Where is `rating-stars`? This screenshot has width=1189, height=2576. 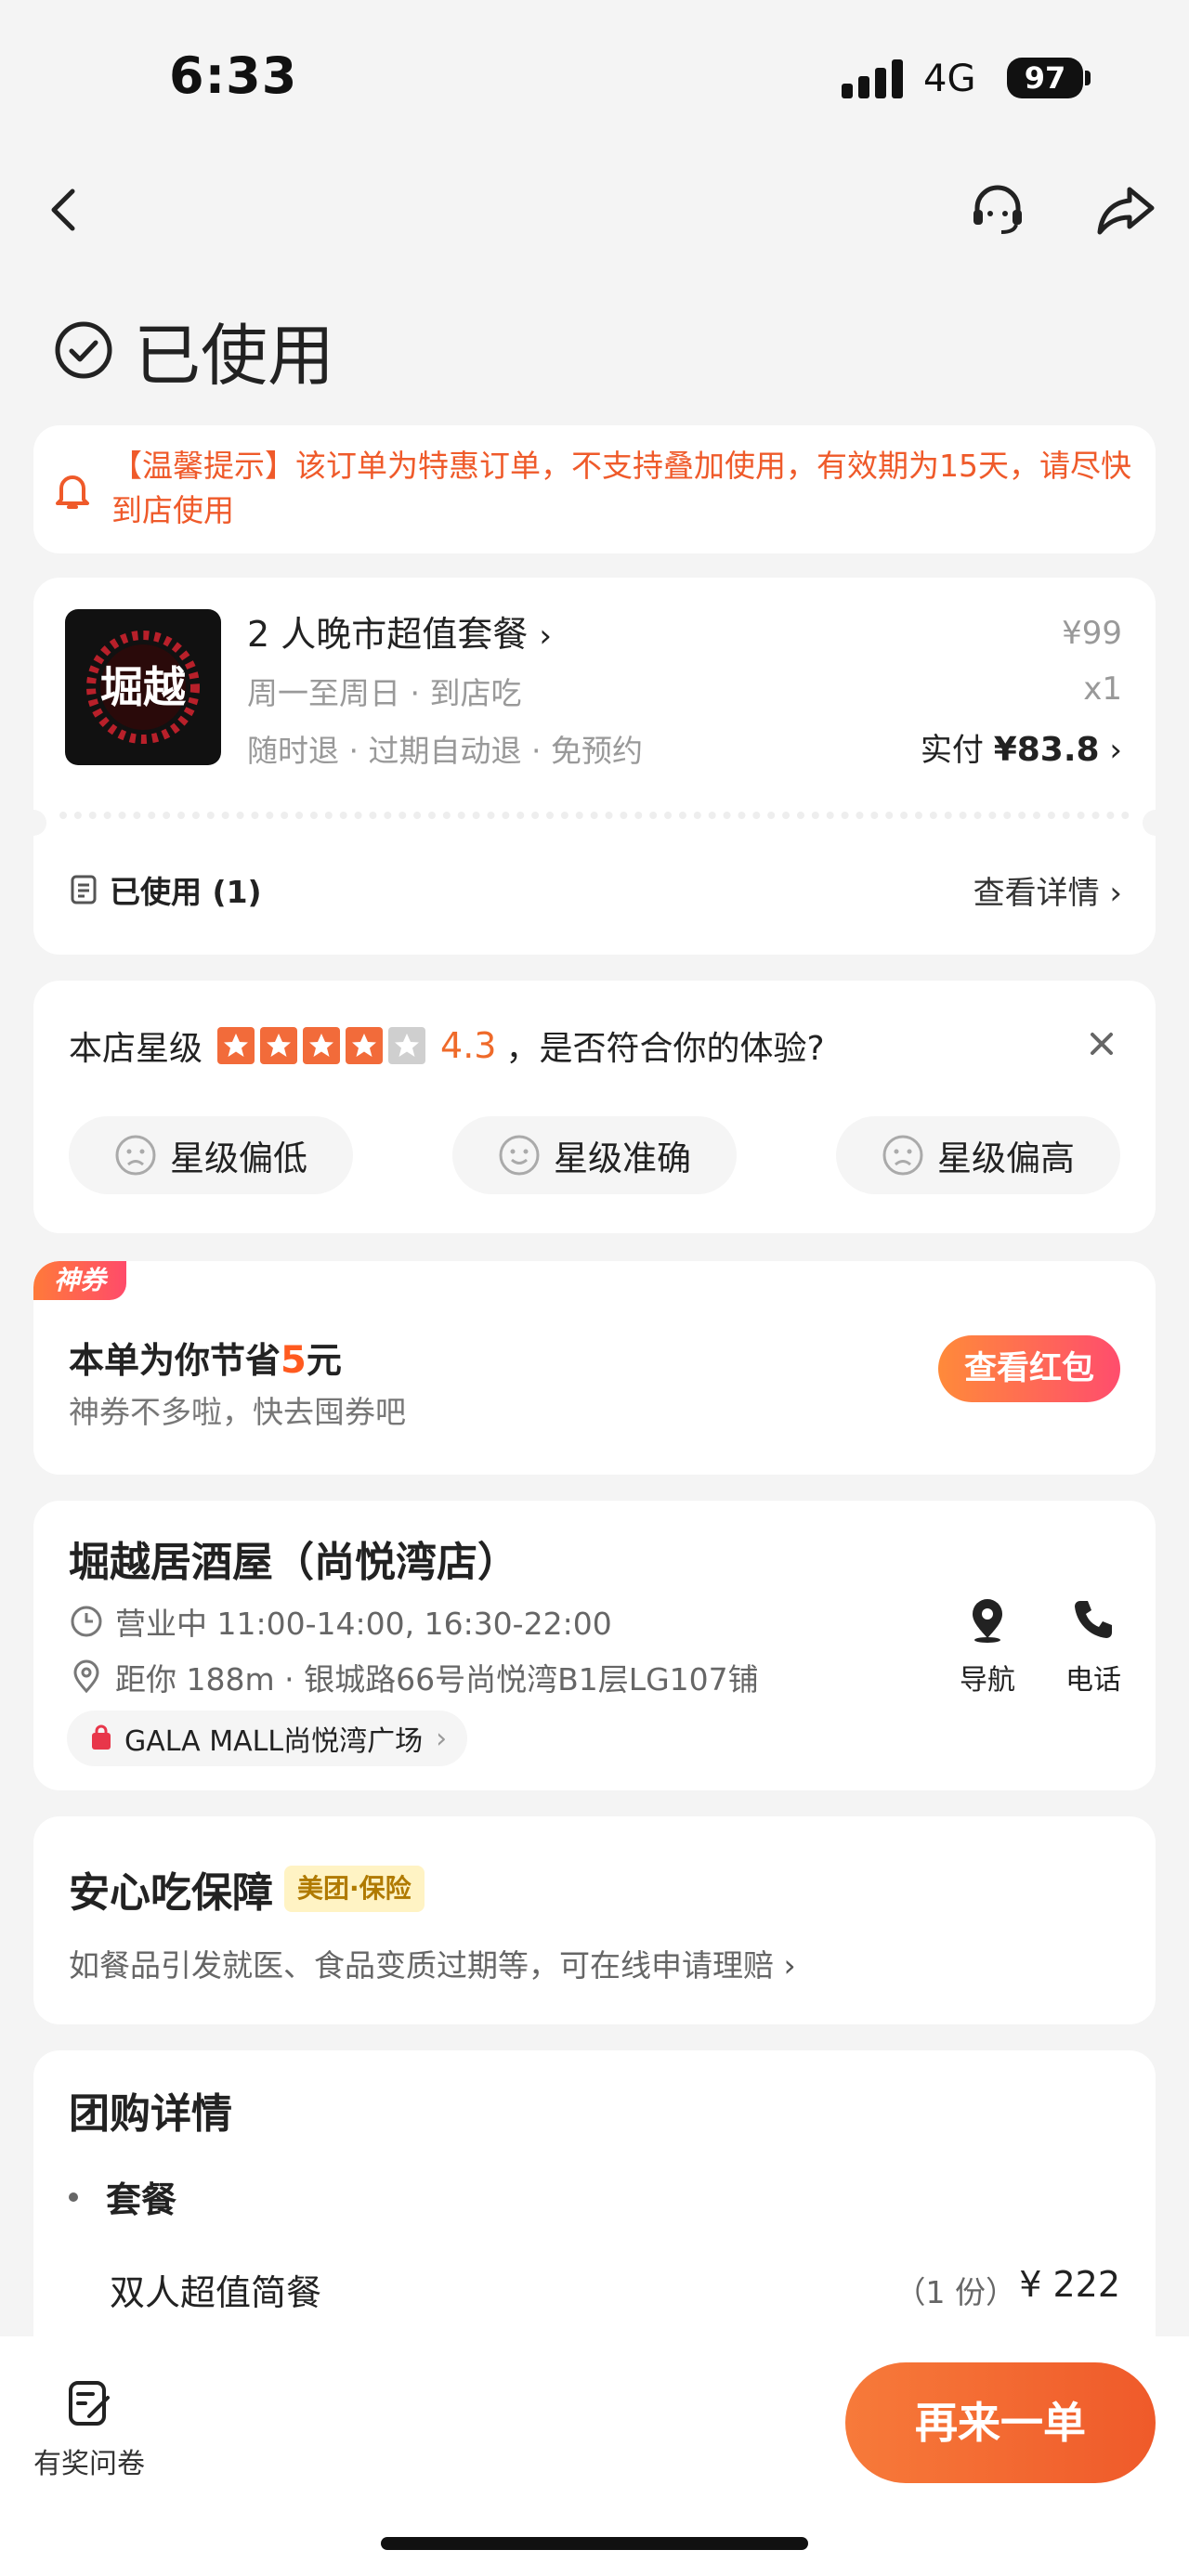 rating-stars is located at coordinates (324, 1045).